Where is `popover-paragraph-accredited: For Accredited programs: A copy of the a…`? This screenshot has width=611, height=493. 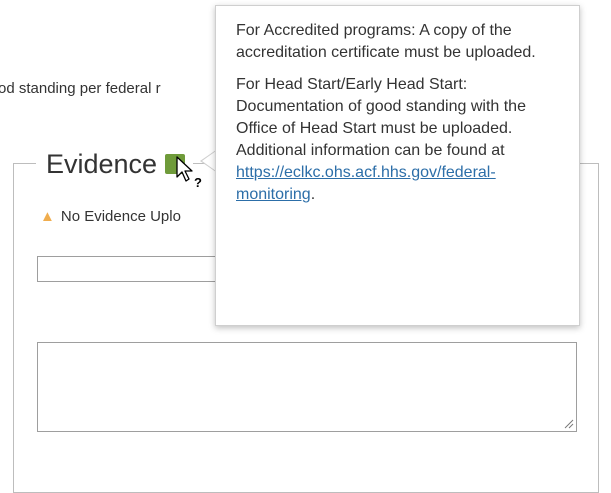
popover-paragraph-accredited: For Accredited programs: A copy of the a… is located at coordinates (386, 41).